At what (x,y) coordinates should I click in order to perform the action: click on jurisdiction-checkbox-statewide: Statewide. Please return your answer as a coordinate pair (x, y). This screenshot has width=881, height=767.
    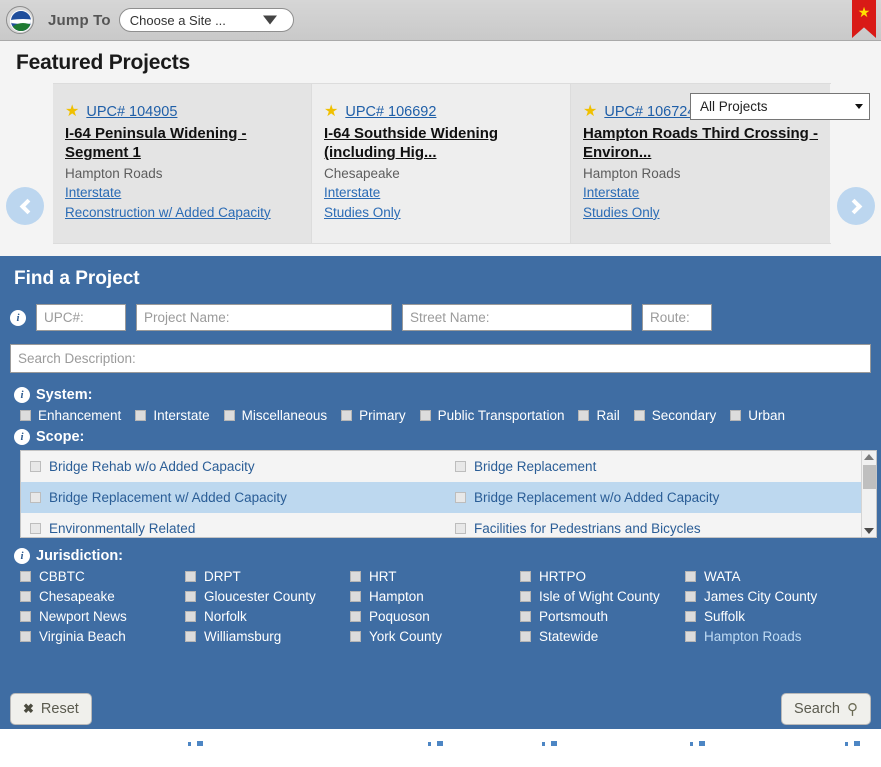
    Looking at the image, I should click on (602, 636).